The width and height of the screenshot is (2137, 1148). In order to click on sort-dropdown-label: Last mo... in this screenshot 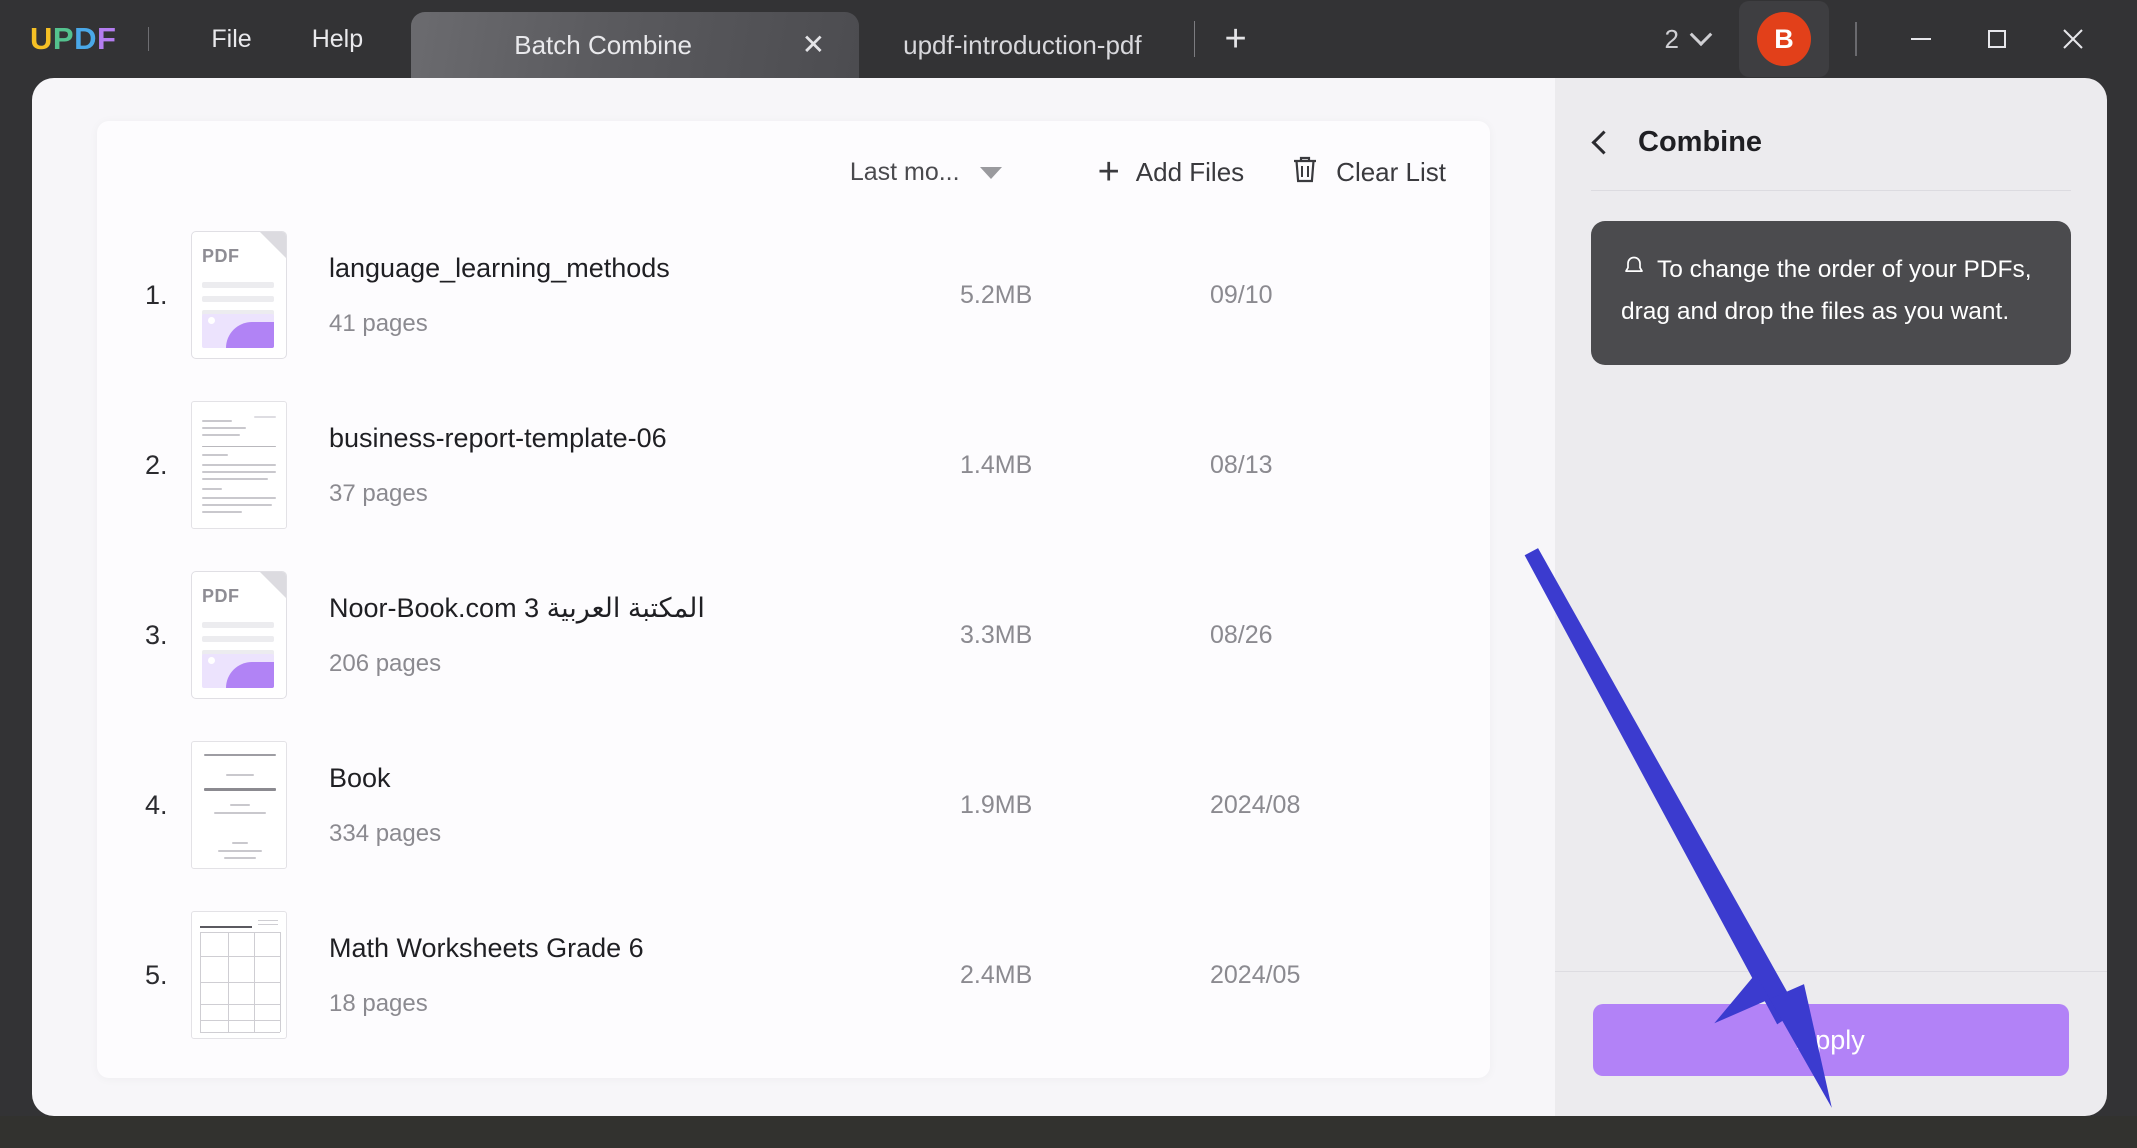, I will do `click(905, 172)`.